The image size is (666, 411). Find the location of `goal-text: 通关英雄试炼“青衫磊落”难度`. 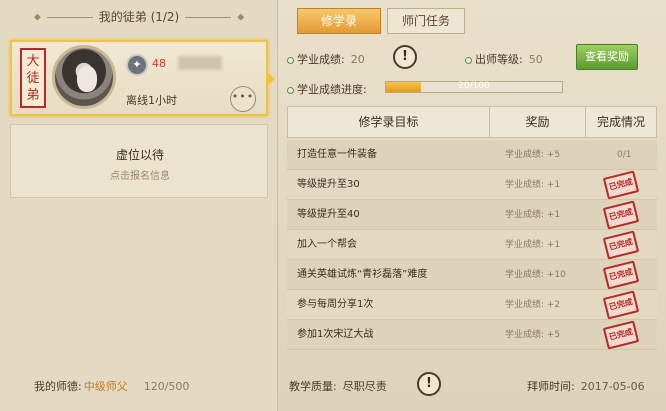

goal-text: 通关英雄试炼“青衫磊落”难度 is located at coordinates (362, 274).